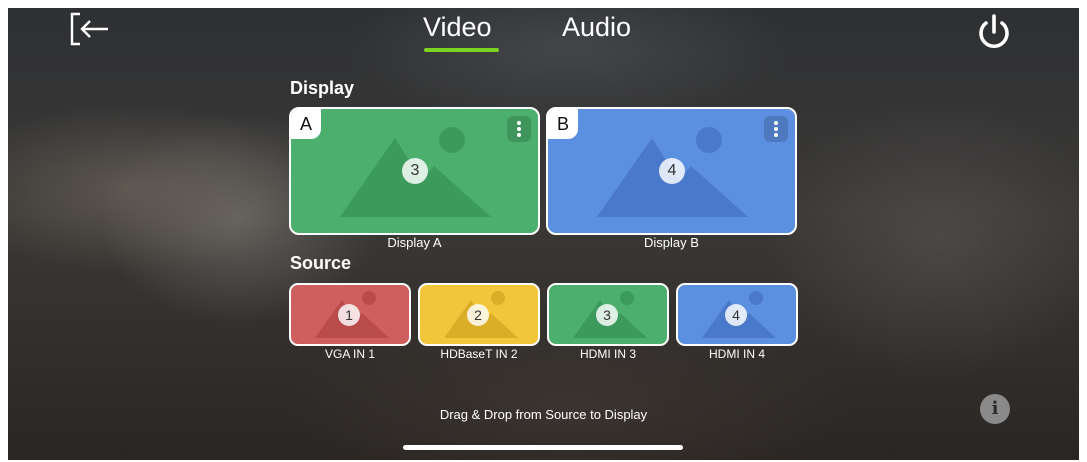 The height and width of the screenshot is (462, 1087). Describe the element at coordinates (461, 50) in the screenshot. I see `active-tab-indicator` at that location.